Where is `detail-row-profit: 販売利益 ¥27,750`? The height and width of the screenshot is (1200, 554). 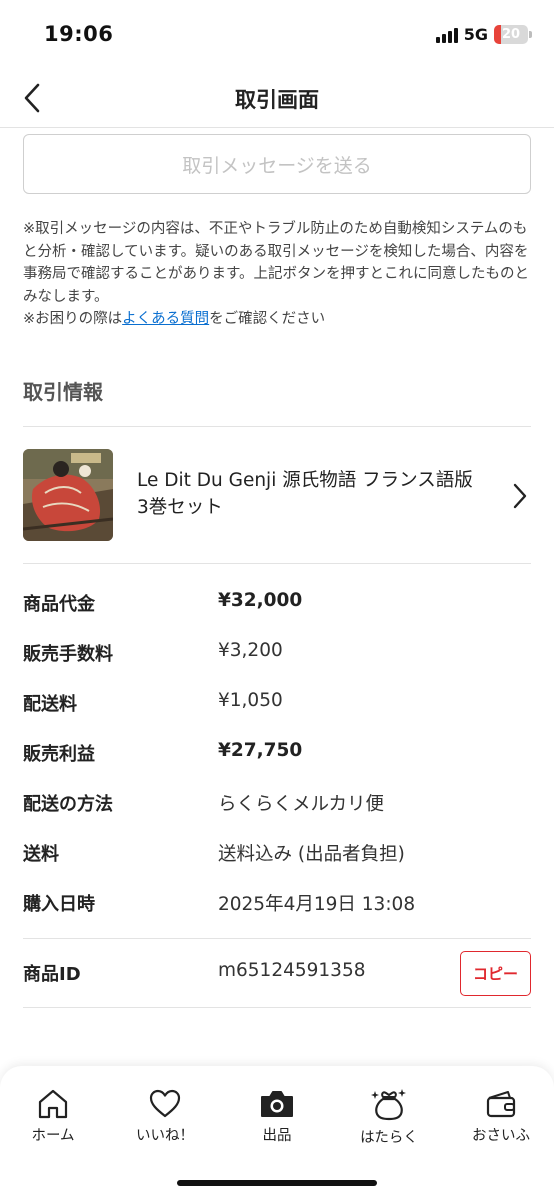
detail-row-profit: 販売利益 ¥27,750 is located at coordinates (278, 753).